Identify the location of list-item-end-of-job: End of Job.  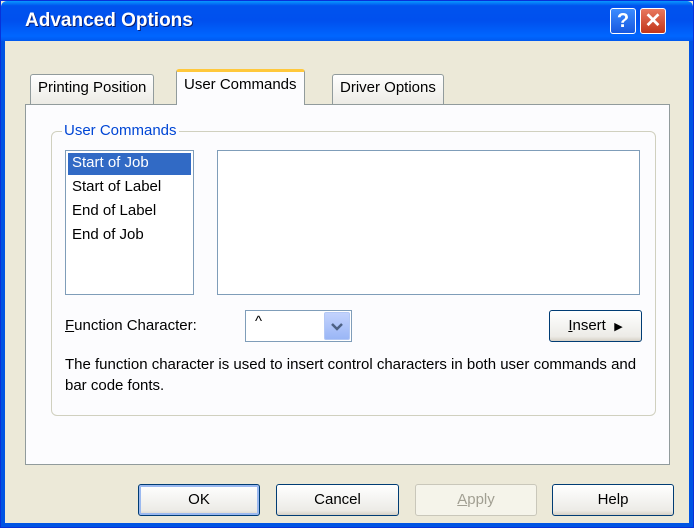
(129, 236).